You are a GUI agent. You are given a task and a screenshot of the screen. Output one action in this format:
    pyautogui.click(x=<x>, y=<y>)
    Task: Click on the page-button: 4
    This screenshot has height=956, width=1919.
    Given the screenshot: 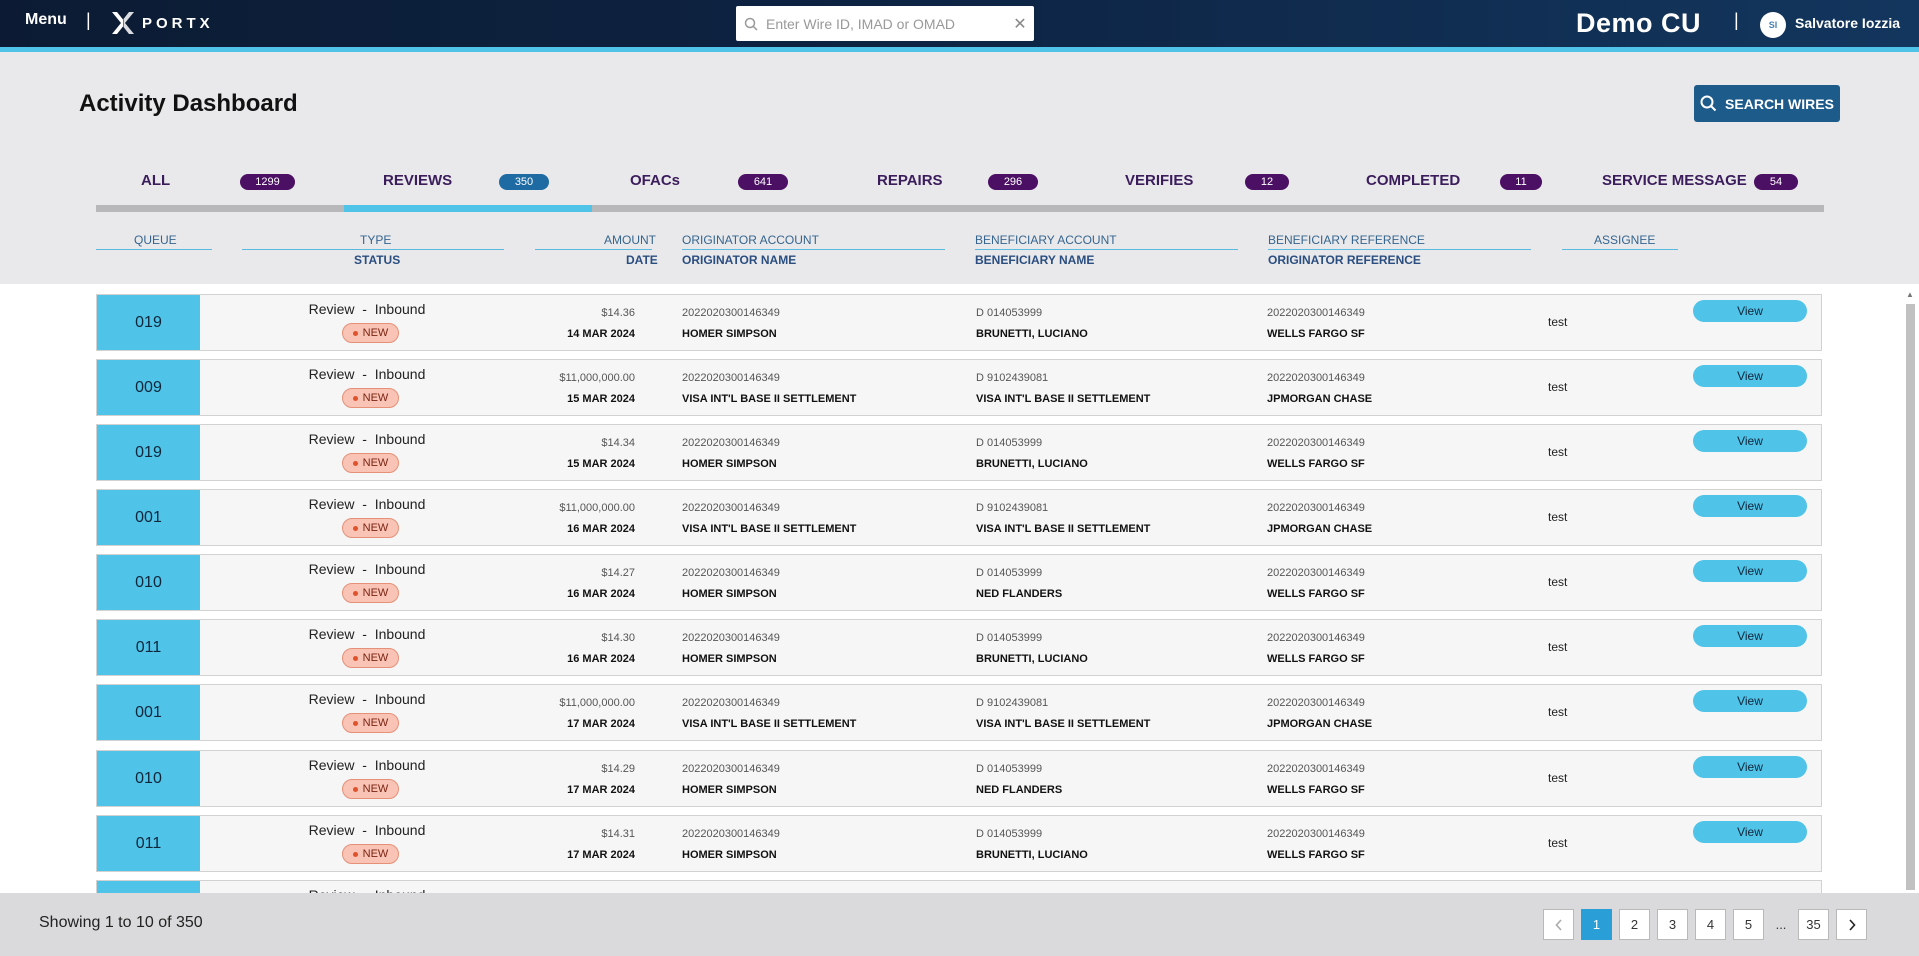 What is the action you would take?
    pyautogui.click(x=1710, y=924)
    